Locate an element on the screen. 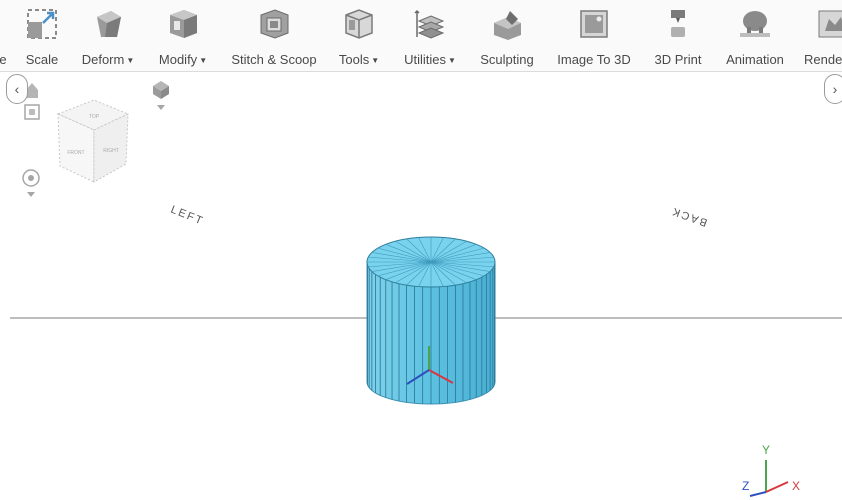  toolbar-label: Image To 3D is located at coordinates (594, 59).